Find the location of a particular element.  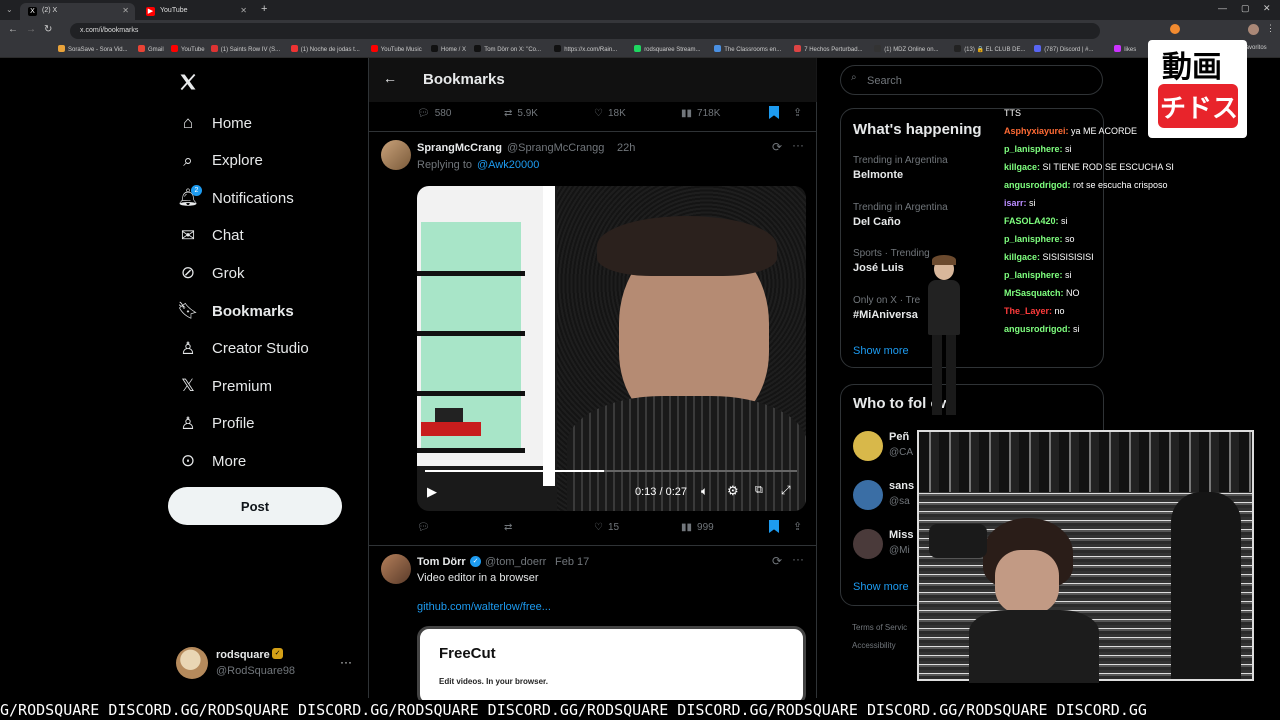

reply-action: 💬︎ 580 is located at coordinates (434, 113).